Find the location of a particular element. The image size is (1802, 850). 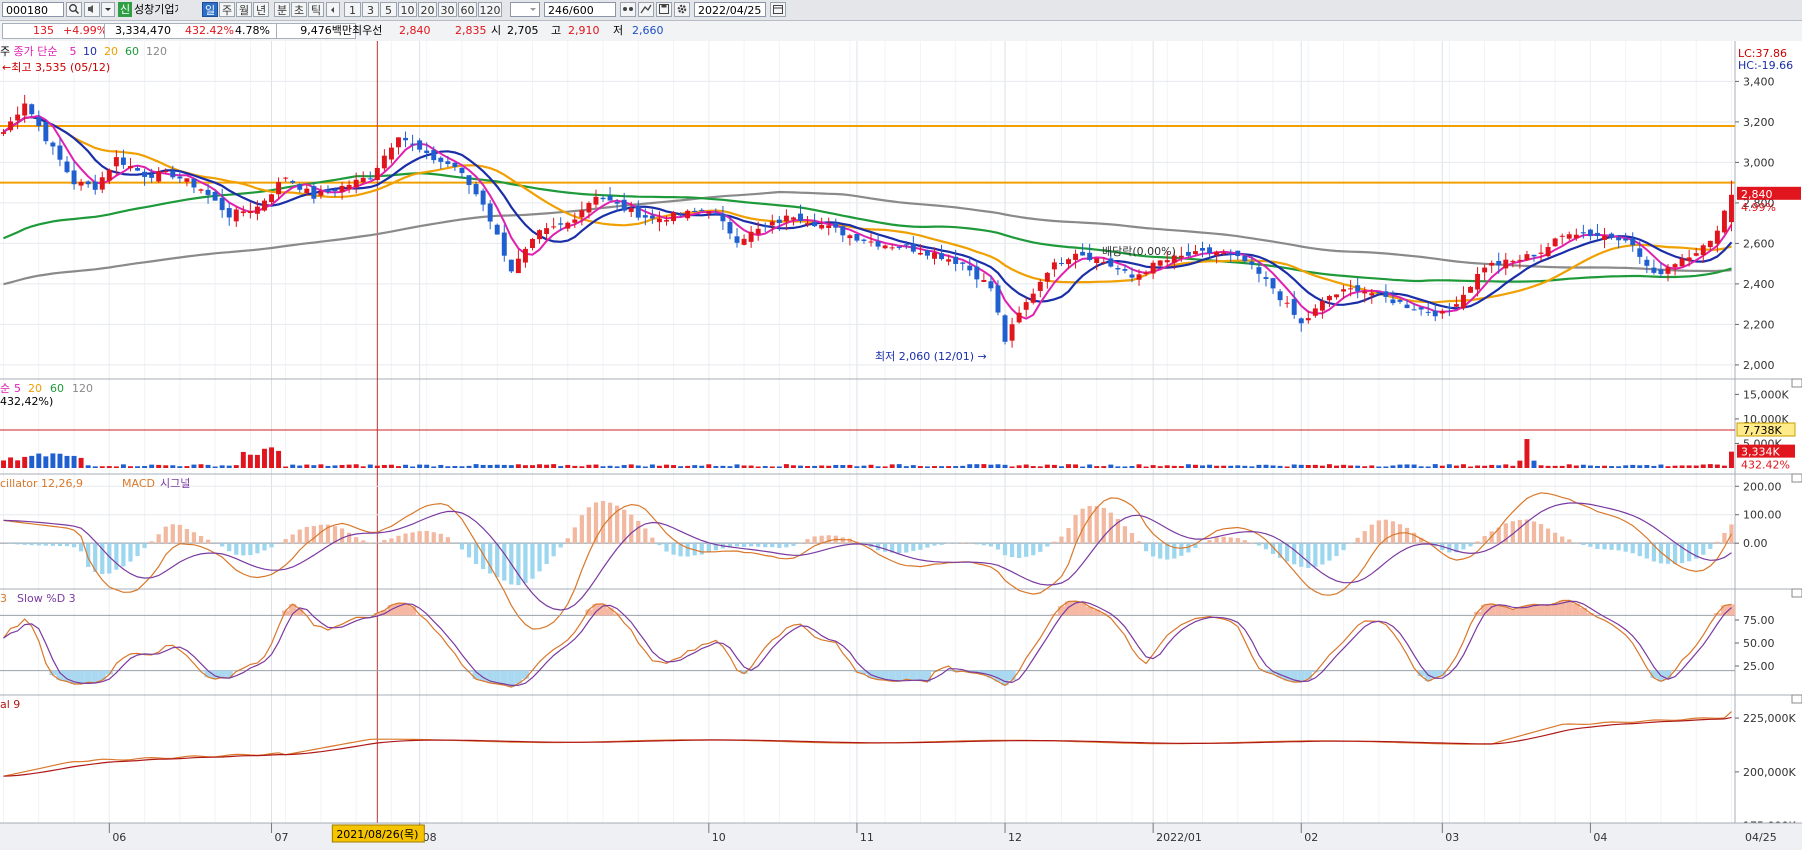

save-icon is located at coordinates (664, 9).